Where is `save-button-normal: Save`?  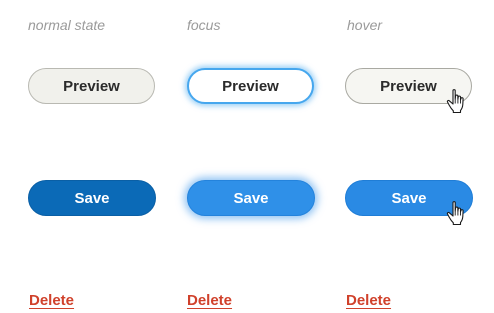
save-button-normal: Save is located at coordinates (92, 198).